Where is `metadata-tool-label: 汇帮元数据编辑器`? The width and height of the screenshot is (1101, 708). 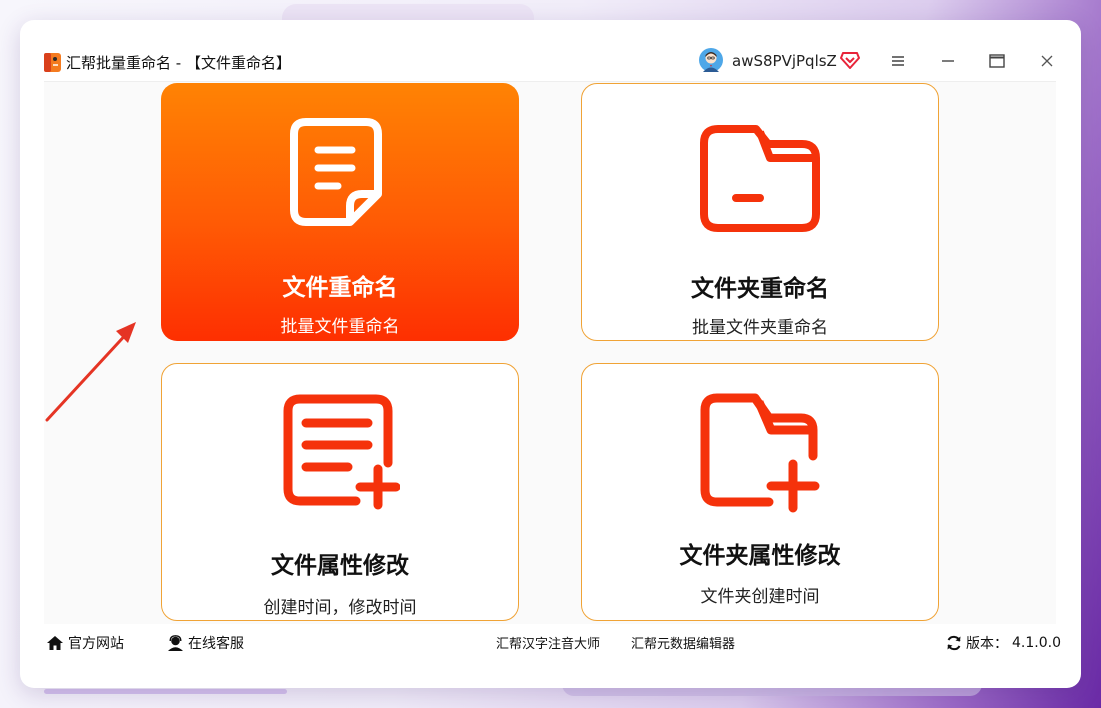 metadata-tool-label: 汇帮元数据编辑器 is located at coordinates (683, 644).